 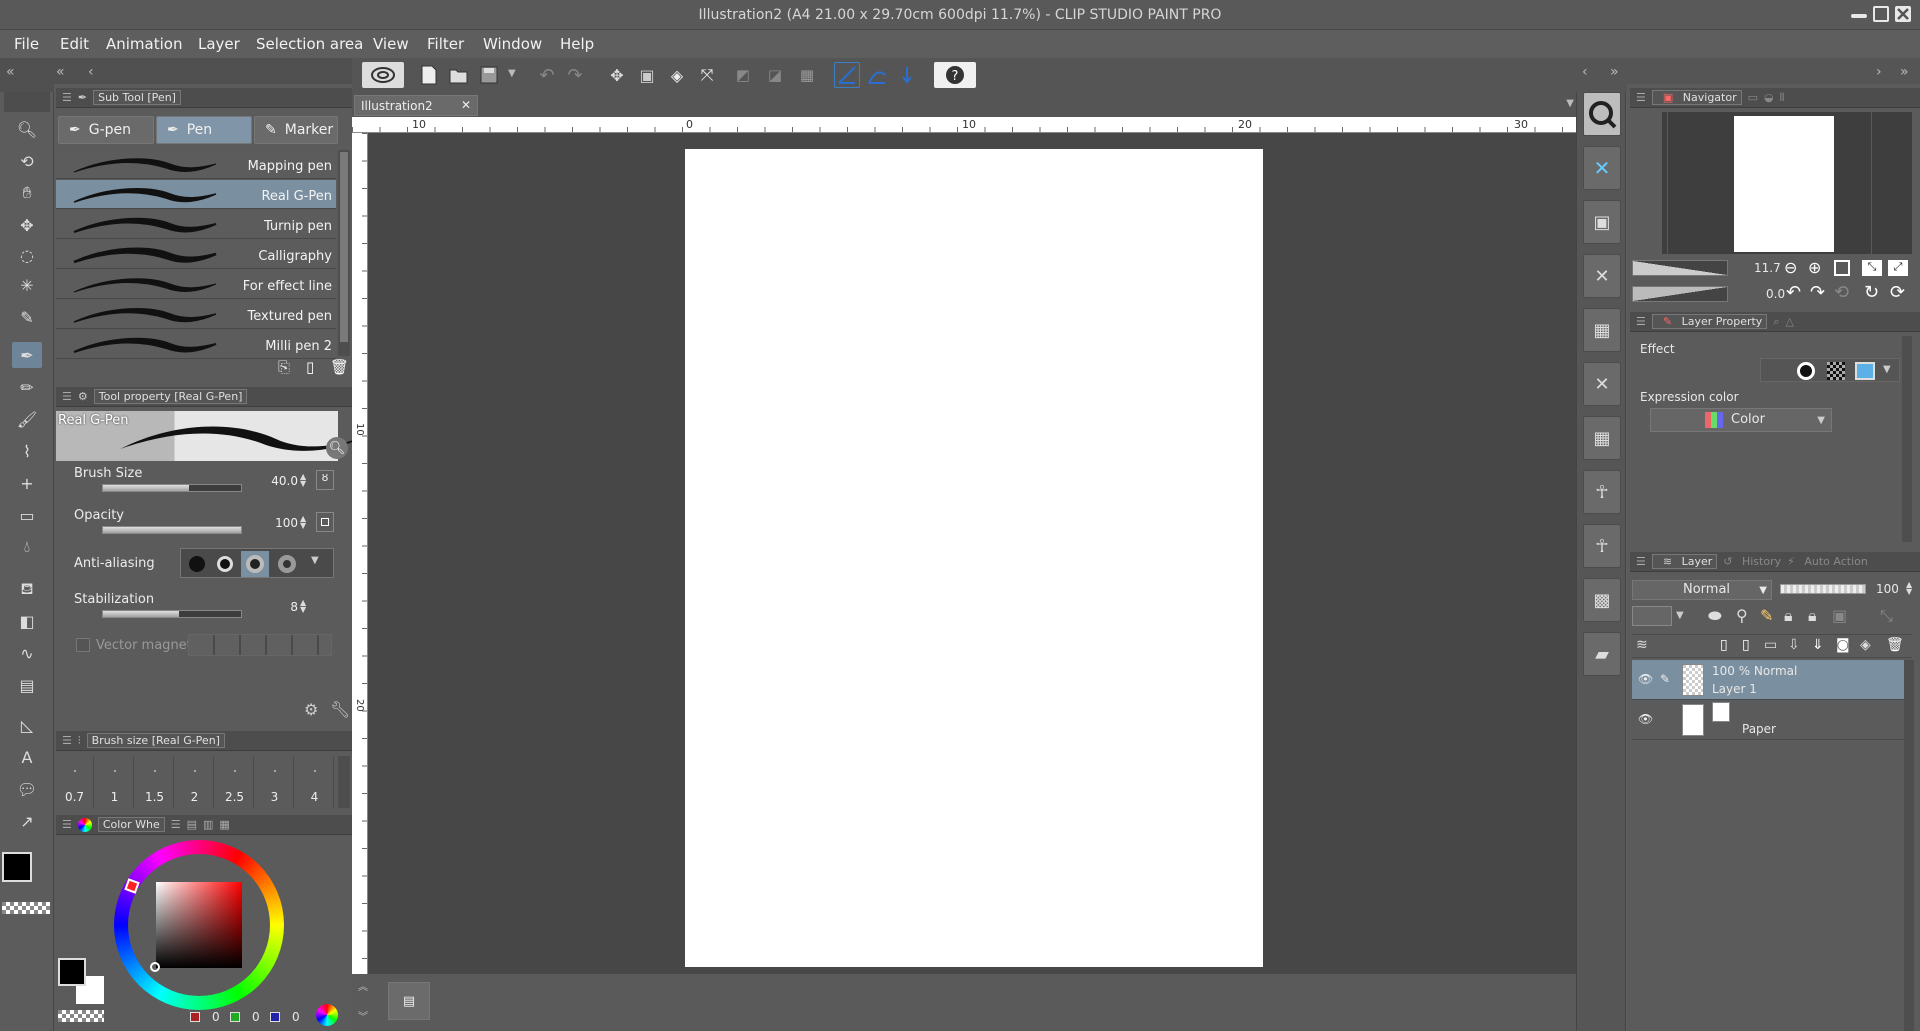 What do you see at coordinates (1585, 72) in the screenshot?
I see `chevron-left-icon-right: ‹` at bounding box center [1585, 72].